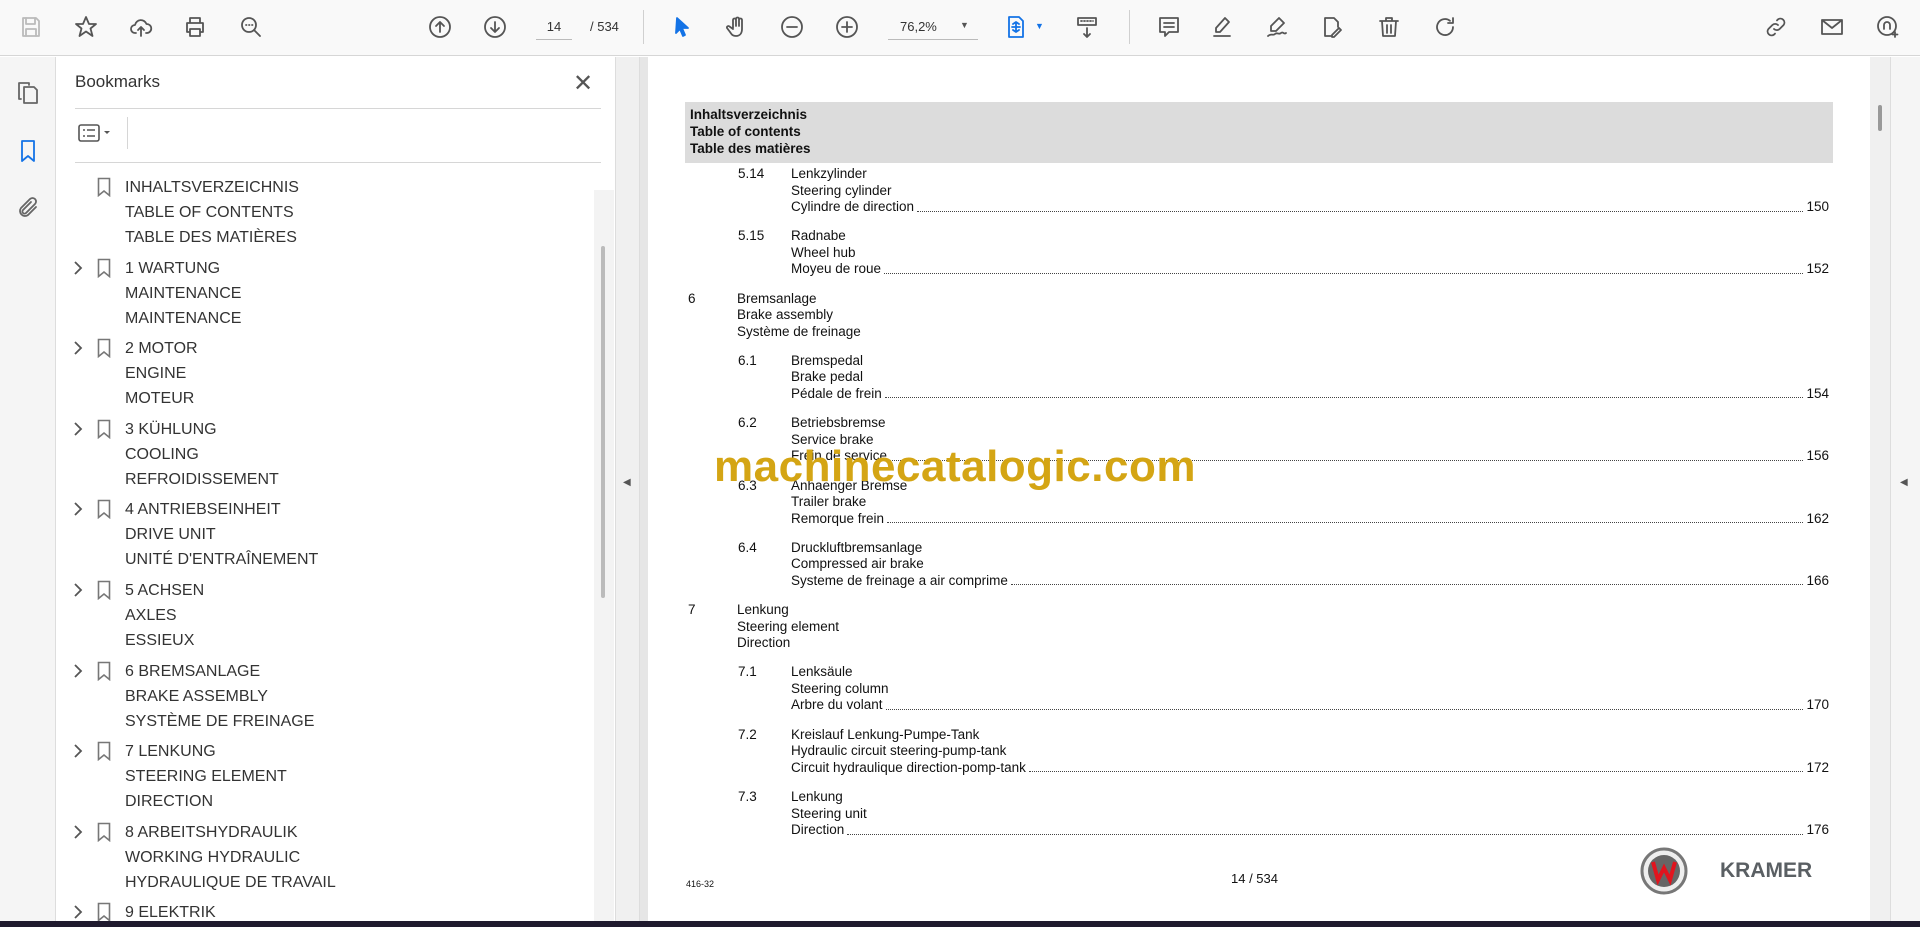 This screenshot has width=1920, height=927. Describe the element at coordinates (1389, 27) in the screenshot. I see `delete-icon` at that location.